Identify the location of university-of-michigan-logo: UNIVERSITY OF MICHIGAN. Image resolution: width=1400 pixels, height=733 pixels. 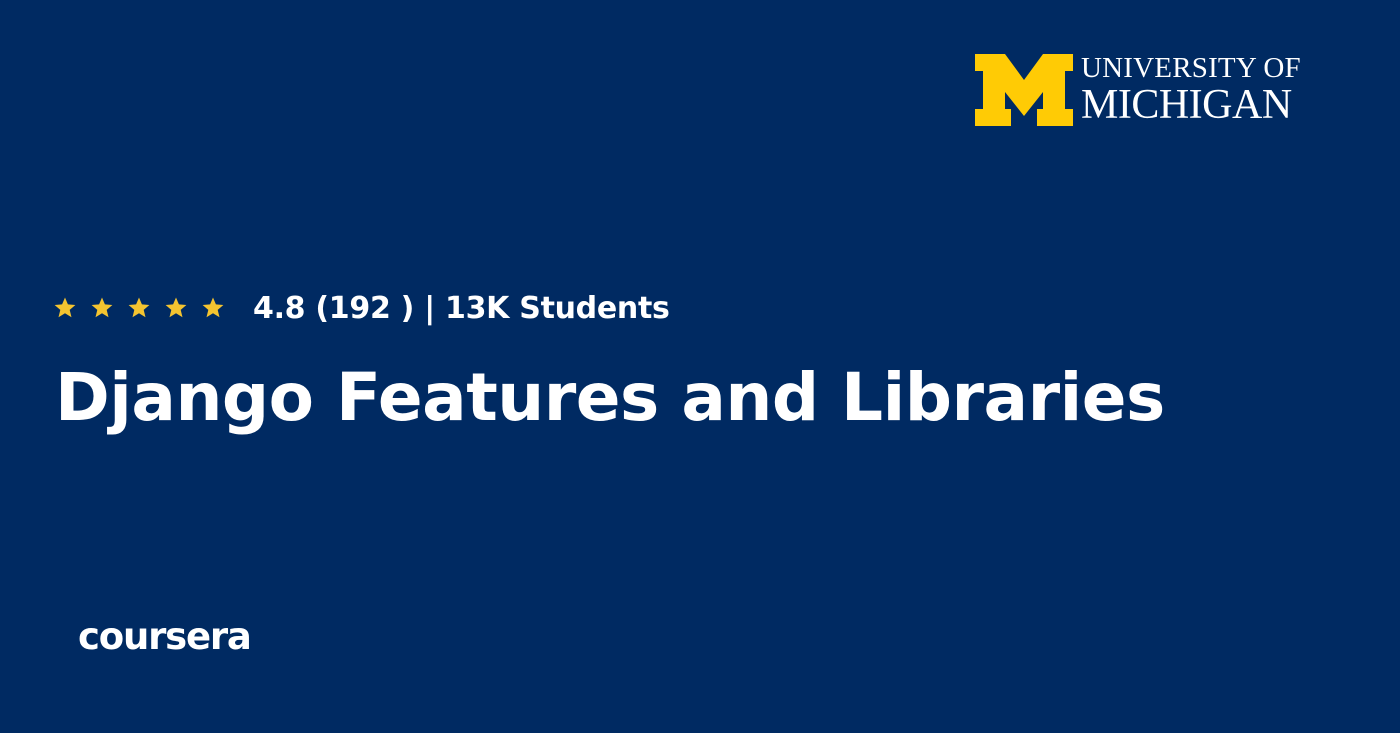
(1138, 90).